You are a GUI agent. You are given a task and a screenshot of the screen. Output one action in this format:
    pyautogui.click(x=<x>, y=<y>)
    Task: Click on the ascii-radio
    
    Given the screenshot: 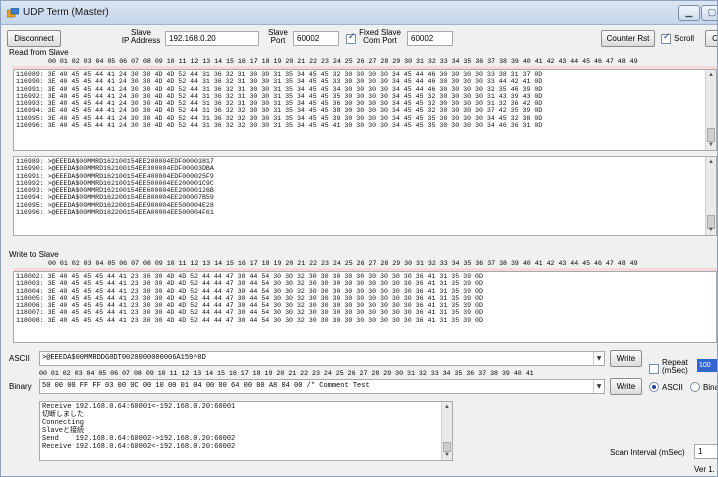 What is the action you would take?
    pyautogui.click(x=654, y=387)
    